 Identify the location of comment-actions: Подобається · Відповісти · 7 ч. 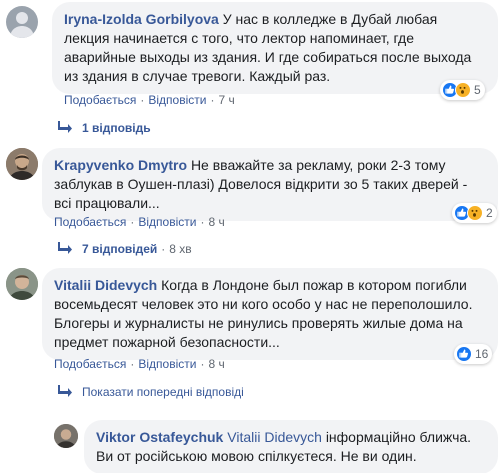
(149, 100).